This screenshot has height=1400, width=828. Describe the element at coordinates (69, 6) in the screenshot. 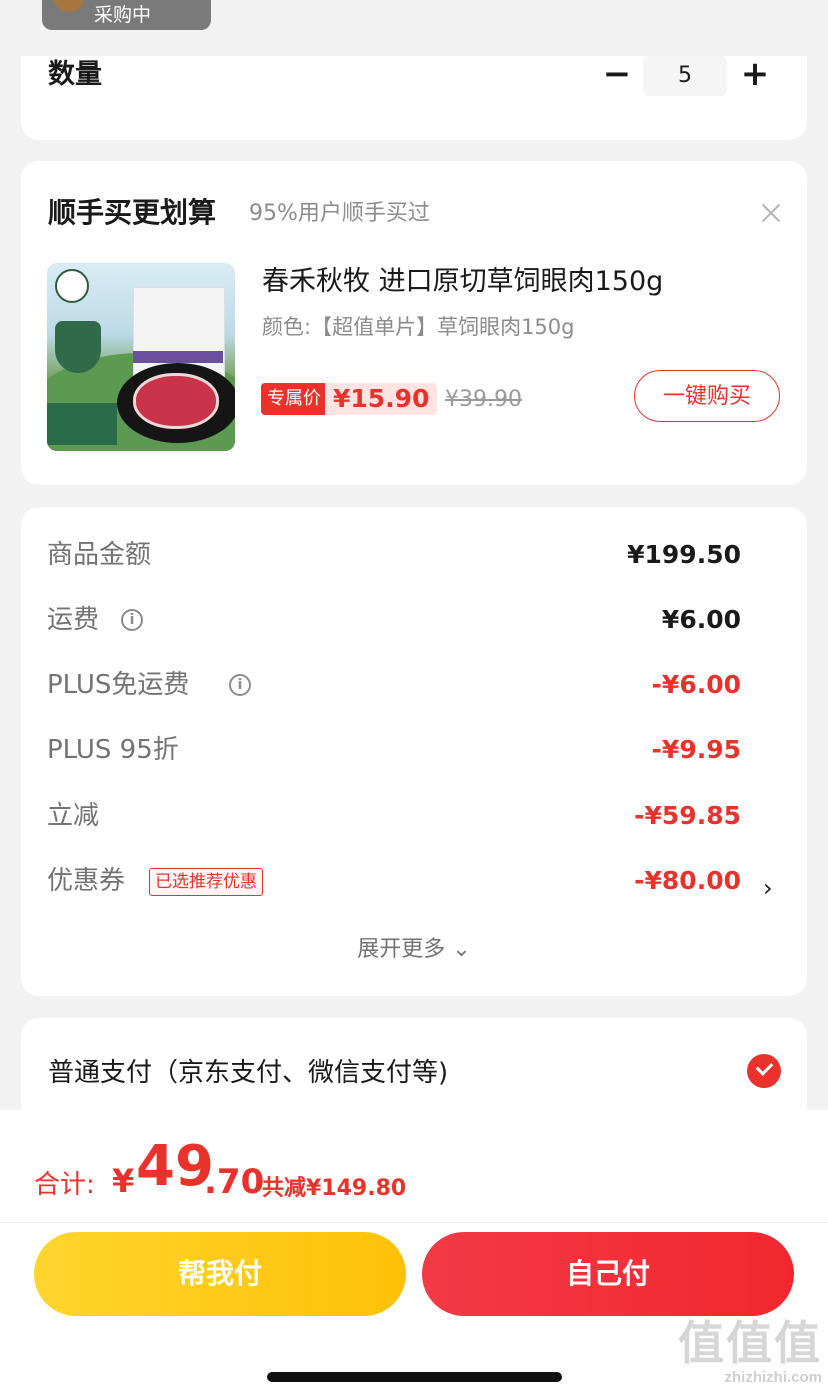

I see `product-thumbnail-edge` at that location.